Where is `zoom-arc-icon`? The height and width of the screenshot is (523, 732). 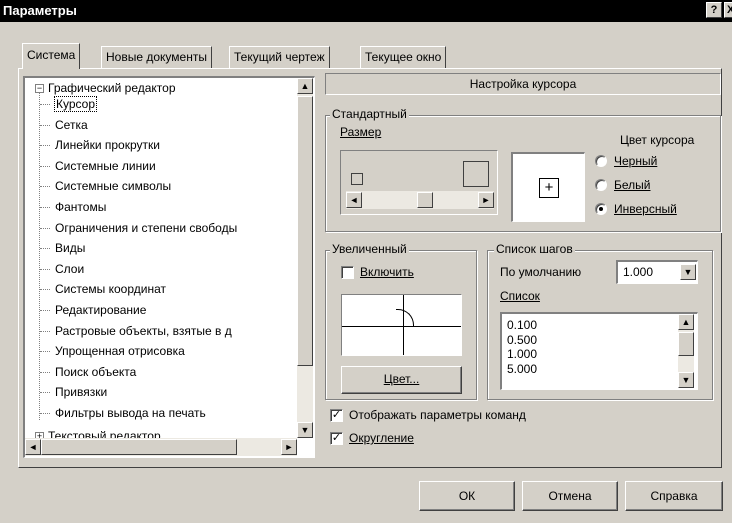
zoom-arc-icon is located at coordinates (405, 318).